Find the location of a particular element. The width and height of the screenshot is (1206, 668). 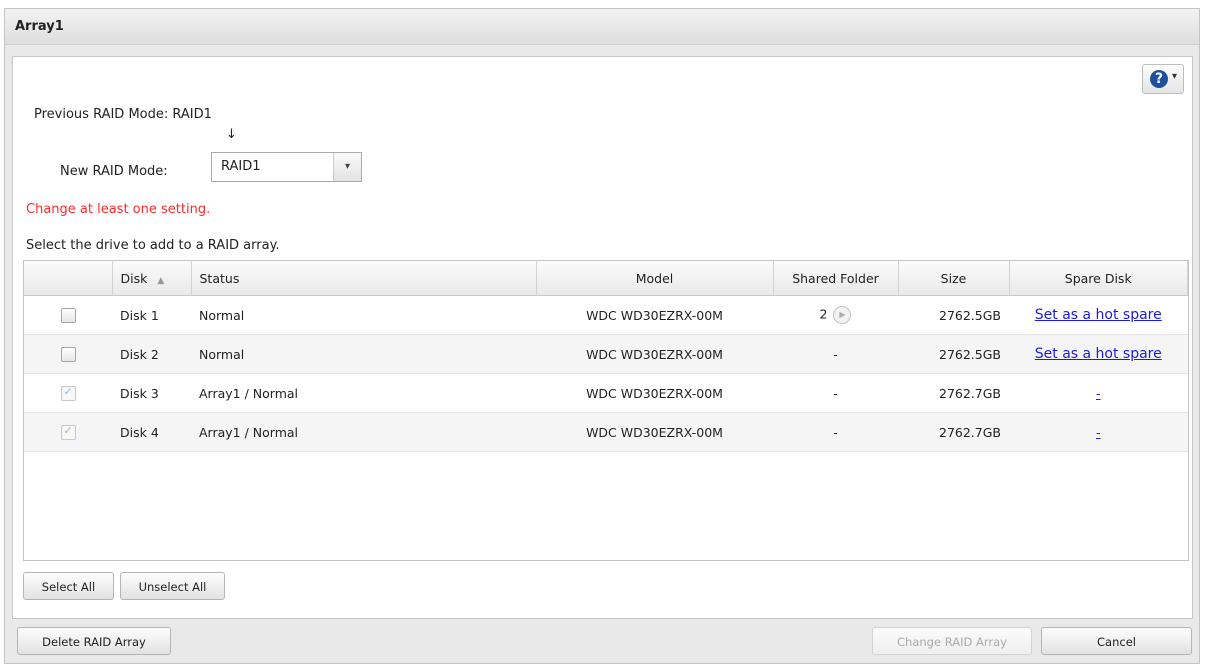

delete-raid-array-button: Delete RAID Array is located at coordinates (94, 641).